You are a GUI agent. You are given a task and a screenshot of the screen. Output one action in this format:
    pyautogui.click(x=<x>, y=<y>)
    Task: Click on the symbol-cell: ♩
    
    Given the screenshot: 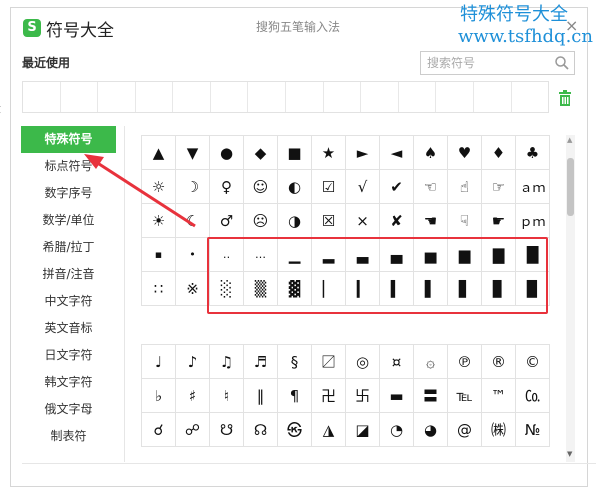 What is the action you would take?
    pyautogui.click(x=159, y=362)
    